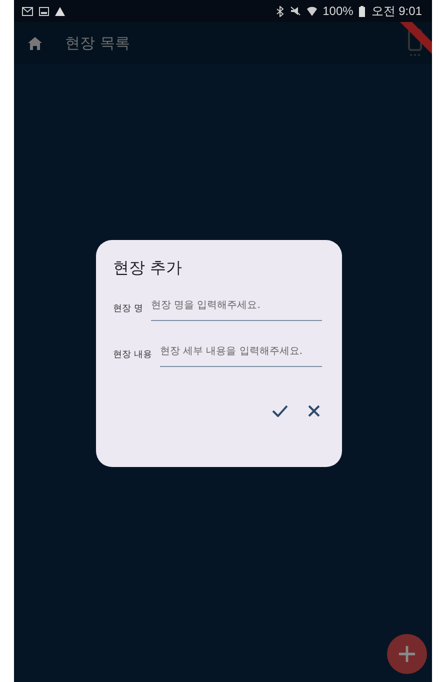 Image resolution: width=440 pixels, height=682 pixels. I want to click on app-title: 현장 목록, so click(98, 43).